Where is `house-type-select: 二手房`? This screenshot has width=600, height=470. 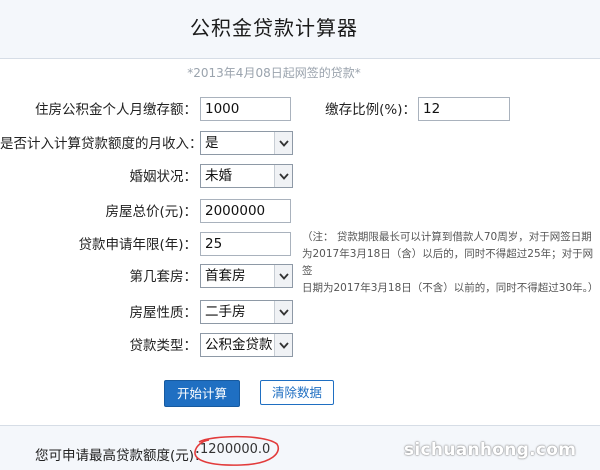
house-type-select: 二手房 is located at coordinates (246, 312).